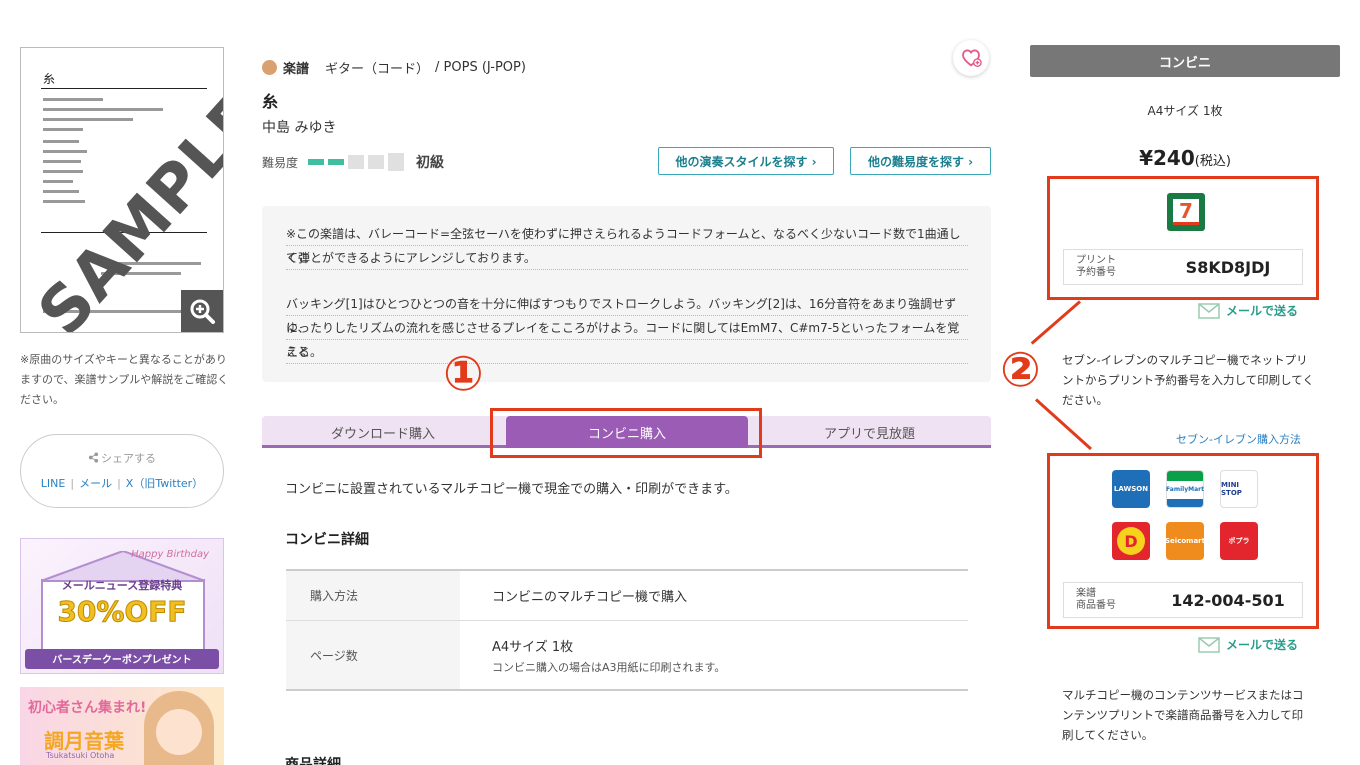 The height and width of the screenshot is (765, 1360). Describe the element at coordinates (122, 726) in the screenshot. I see `beginner-banner: 初心者さん集まれ! 調月音葉 Tsukatsuki Otoha` at that location.